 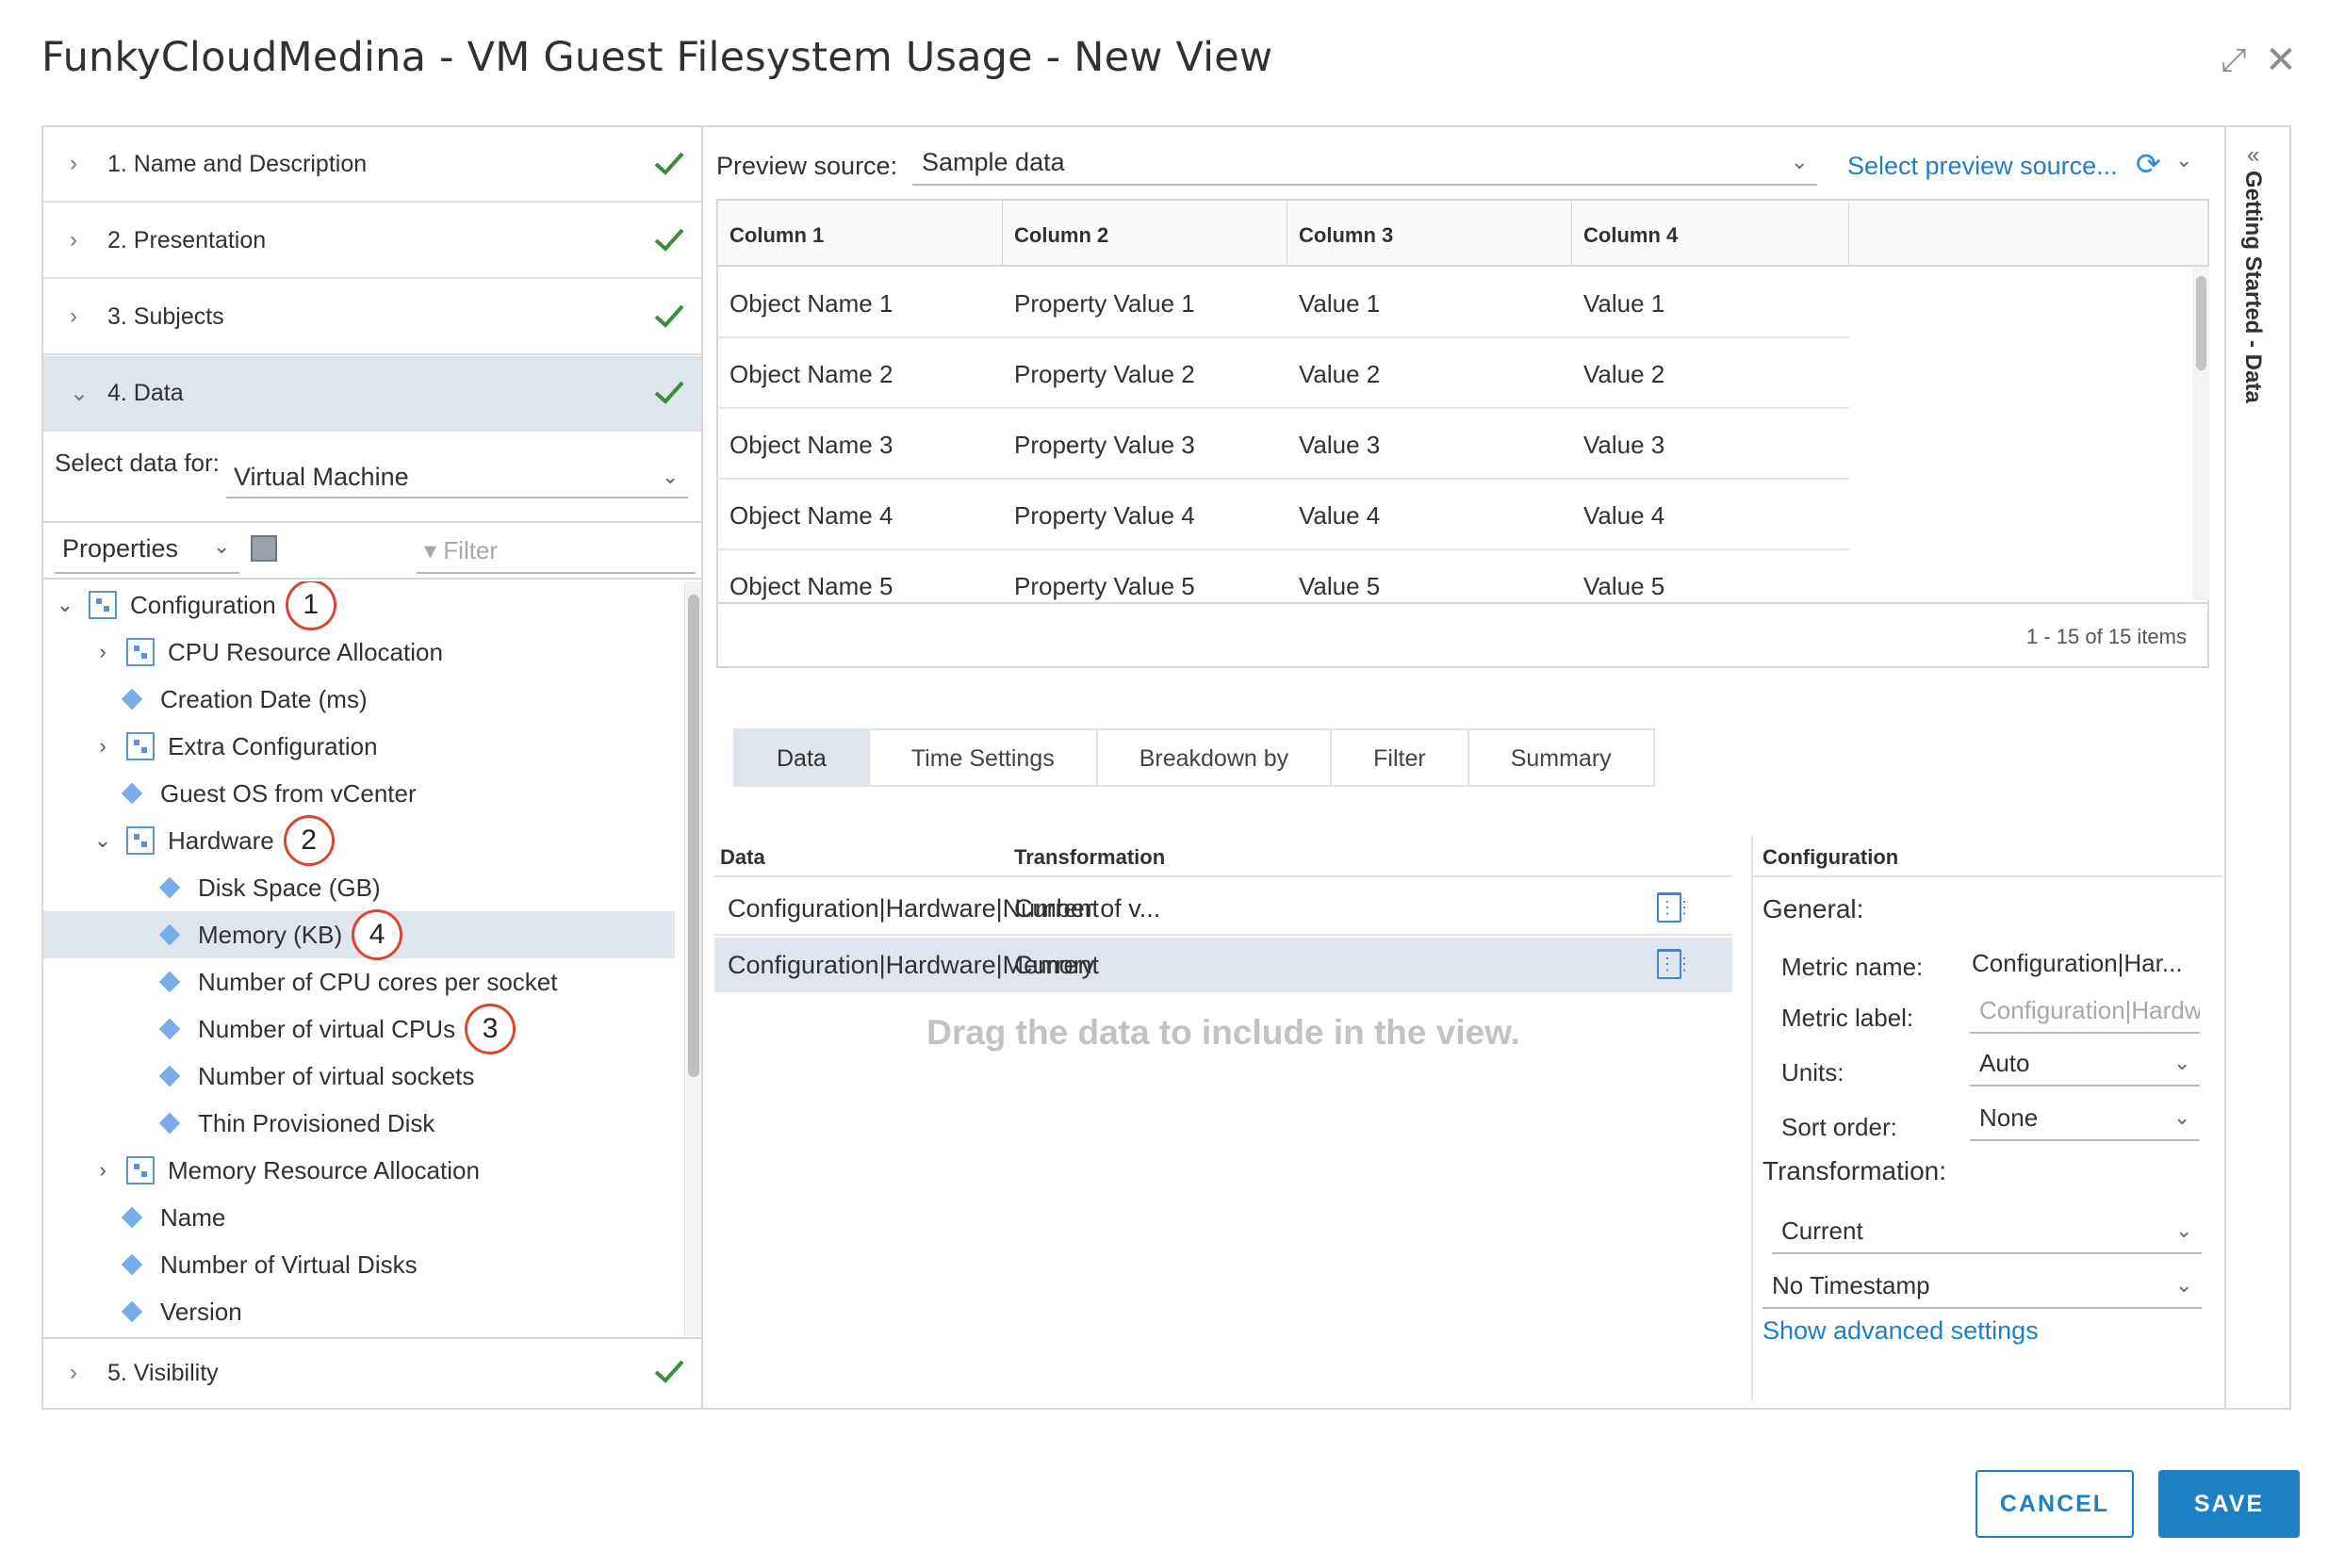 I want to click on timestamp-dropdown: No Timestamp ⌄, so click(x=1982, y=1288).